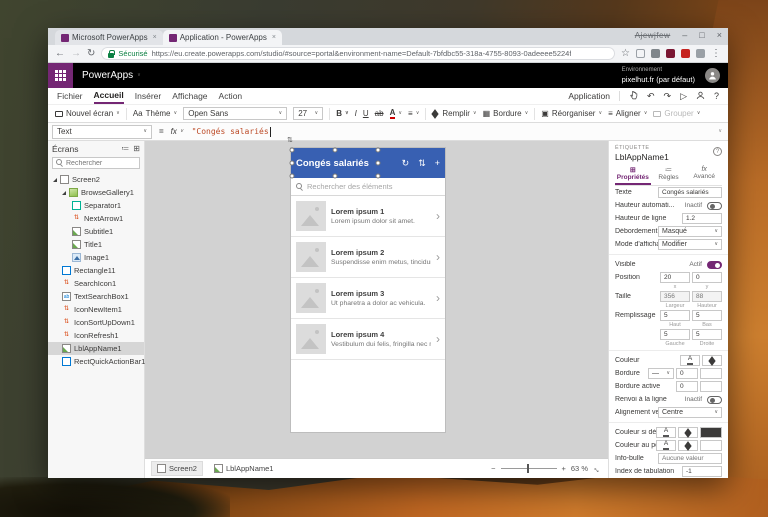 This screenshot has height=517, width=768. What do you see at coordinates (493, 468) in the screenshot?
I see `zoom-out-icon: −` at bounding box center [493, 468].